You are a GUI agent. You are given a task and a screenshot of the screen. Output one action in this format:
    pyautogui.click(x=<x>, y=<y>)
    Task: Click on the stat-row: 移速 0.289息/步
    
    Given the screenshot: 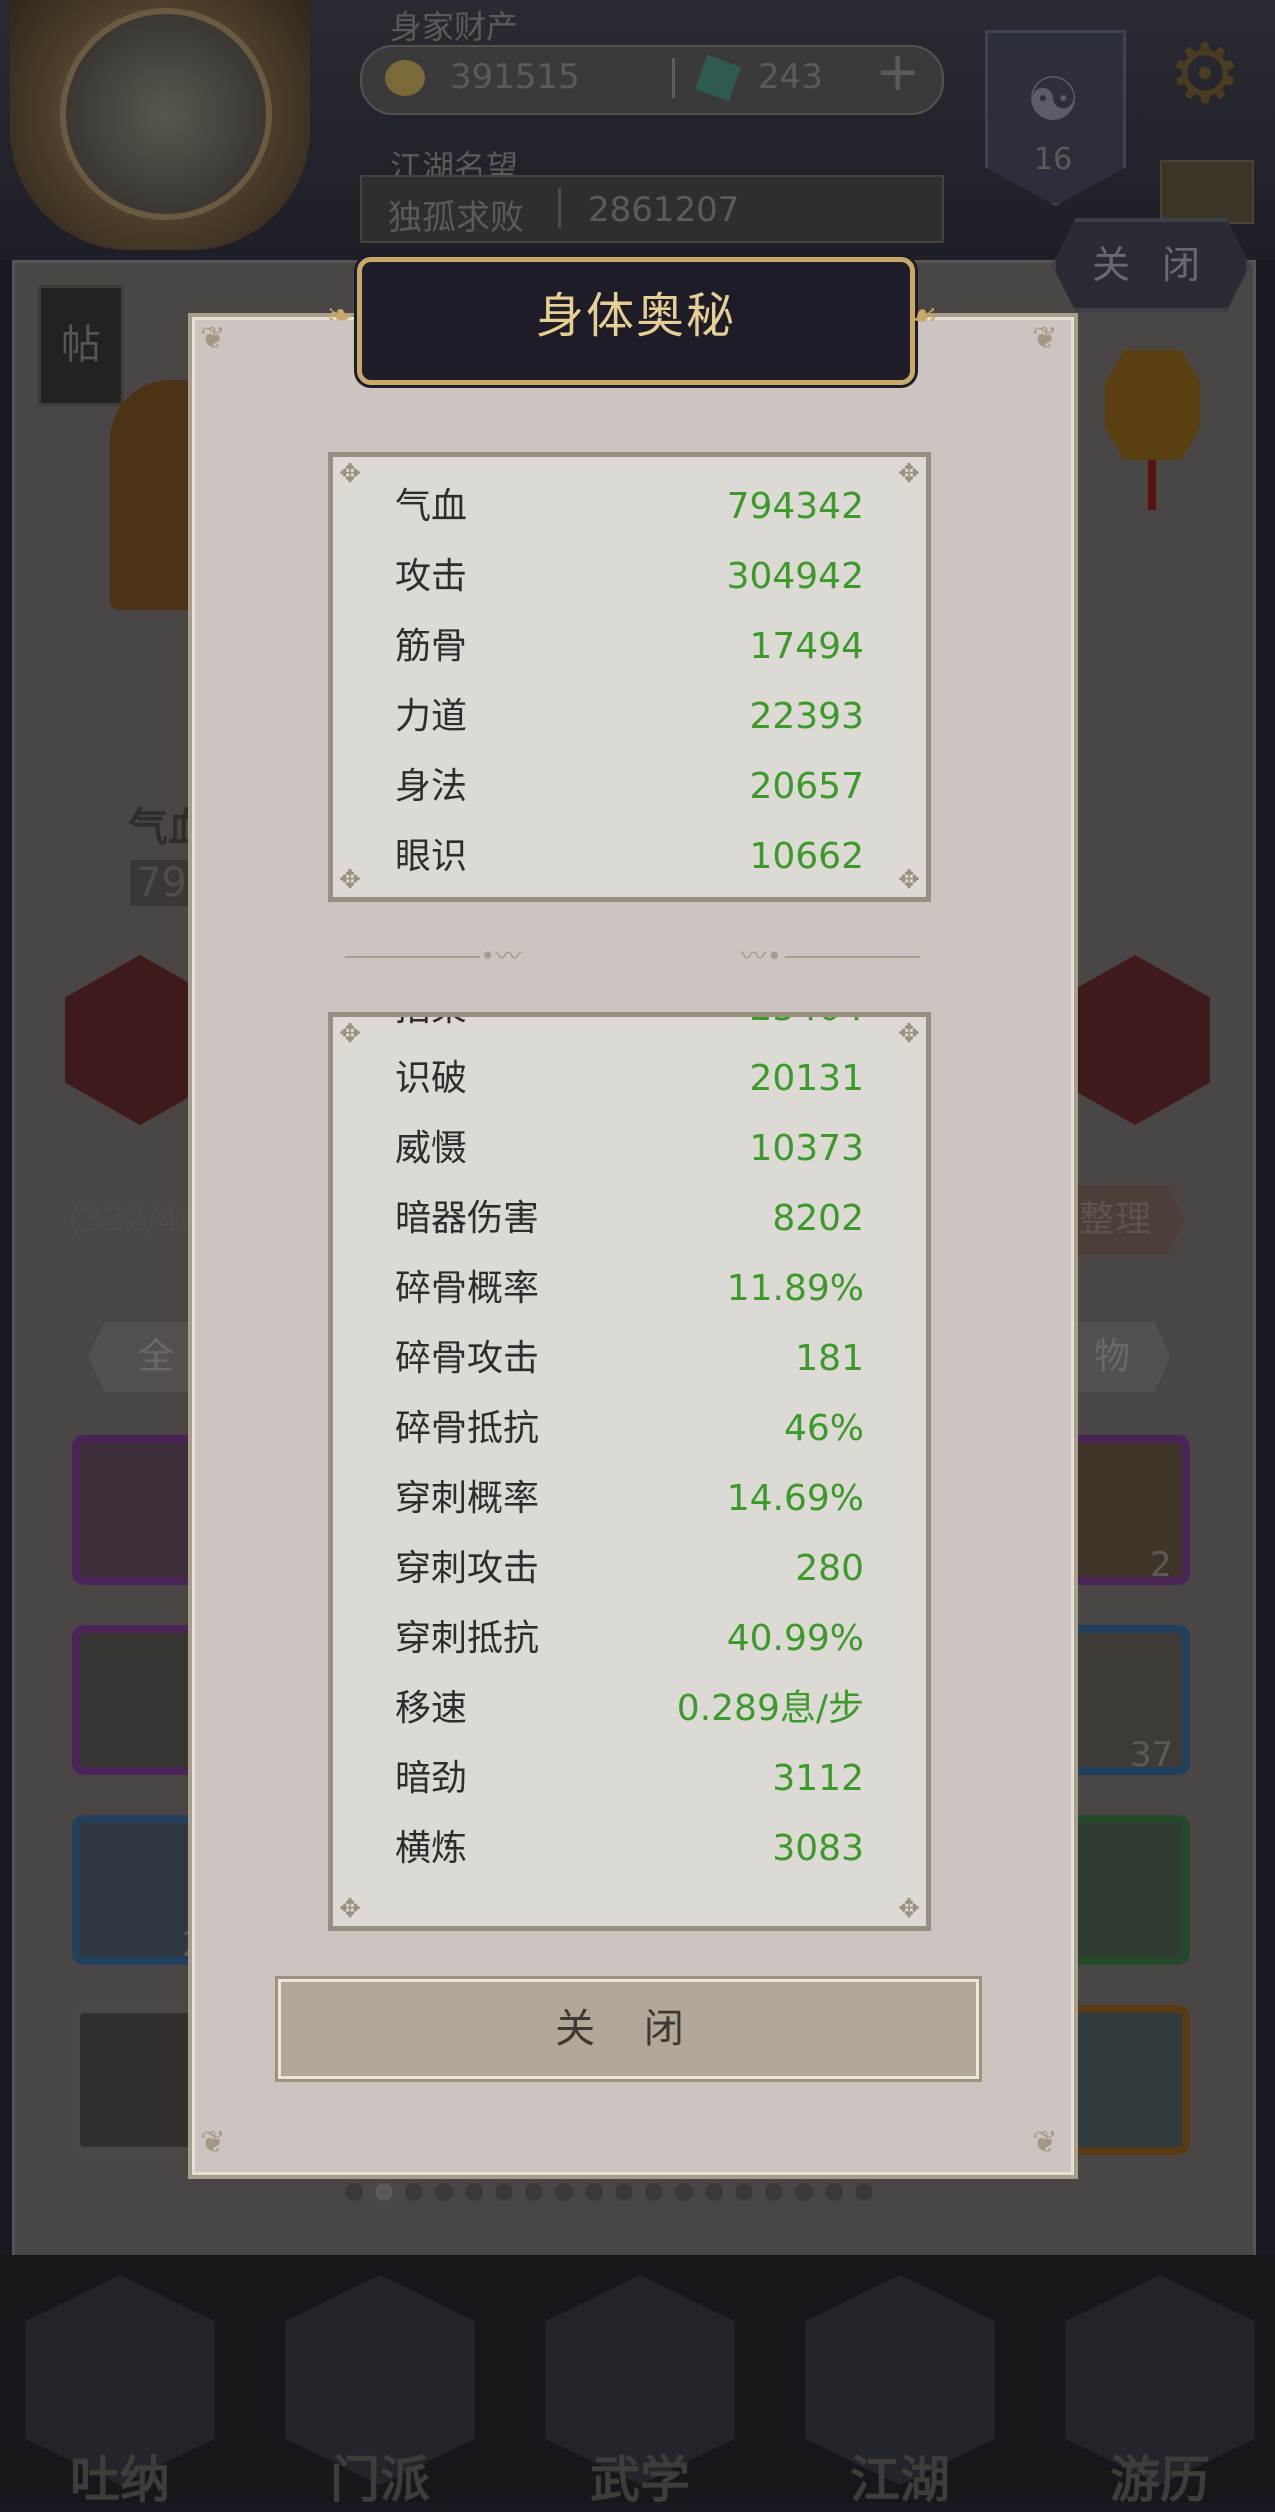 What is the action you would take?
    pyautogui.click(x=629, y=1709)
    